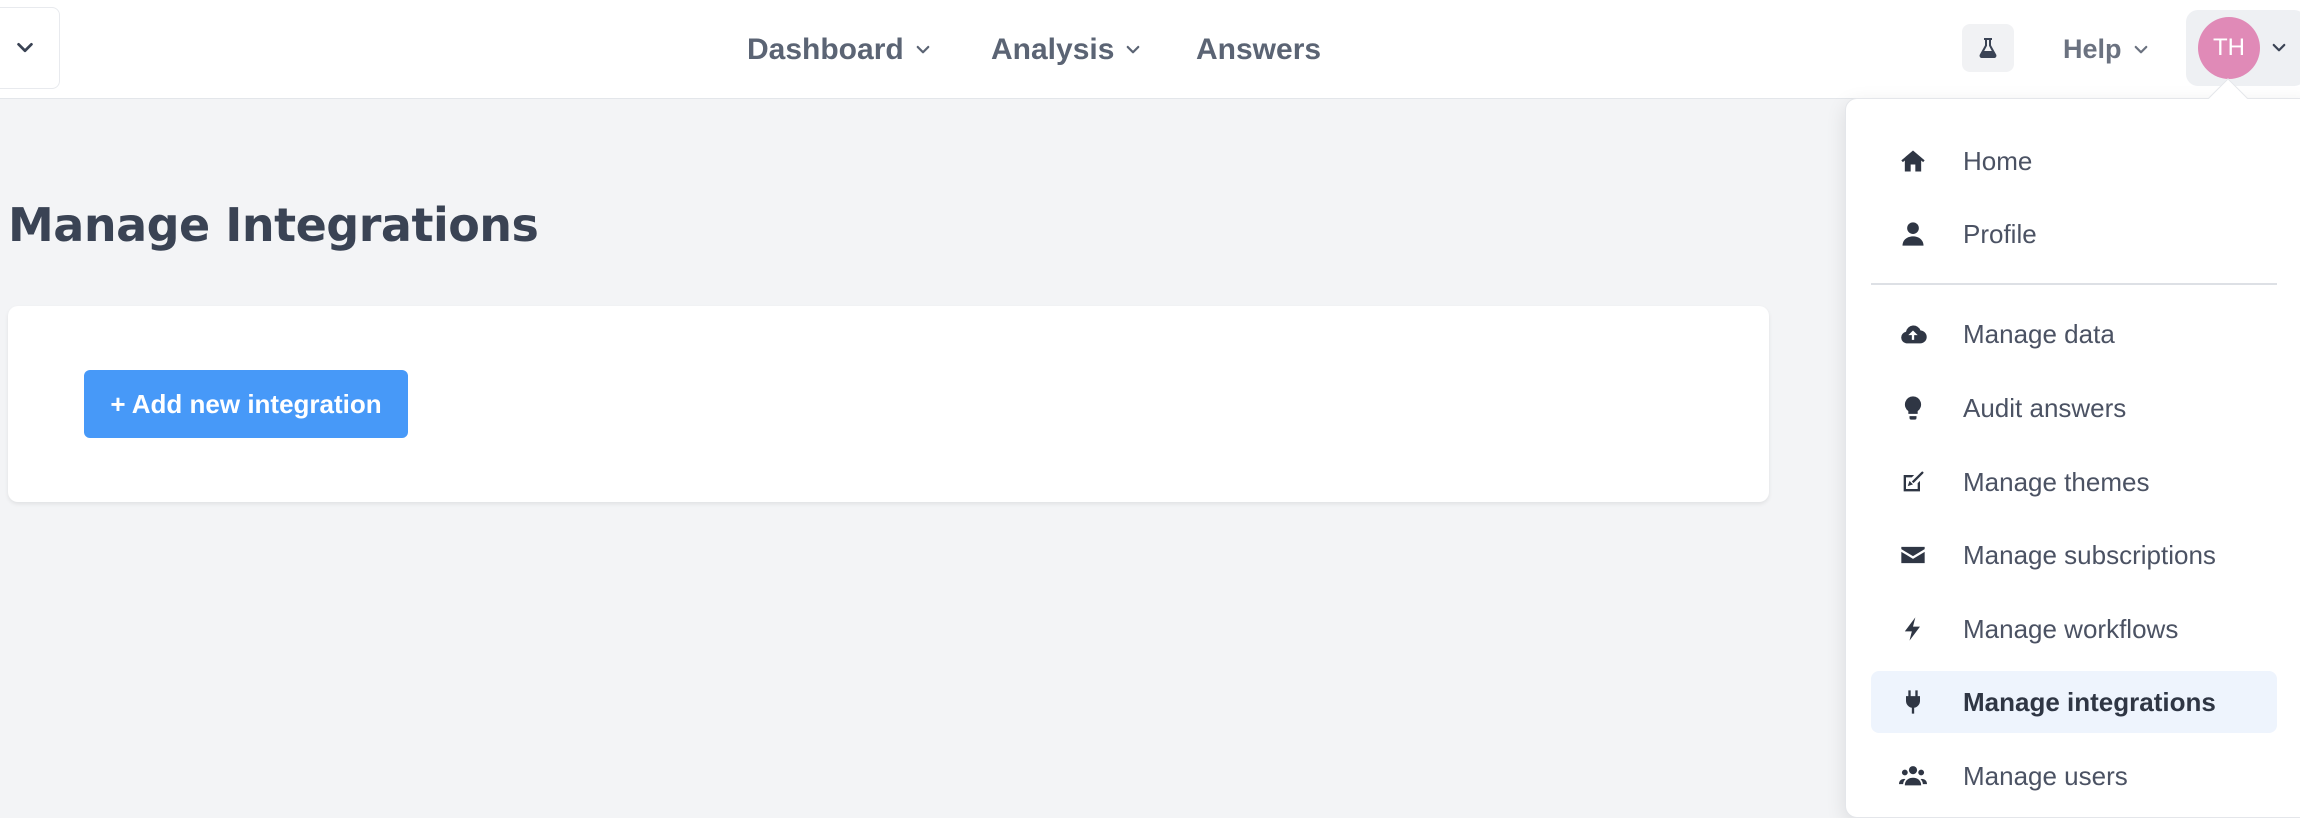 The image size is (2300, 818). What do you see at coordinates (1913, 702) in the screenshot?
I see `plug-icon` at bounding box center [1913, 702].